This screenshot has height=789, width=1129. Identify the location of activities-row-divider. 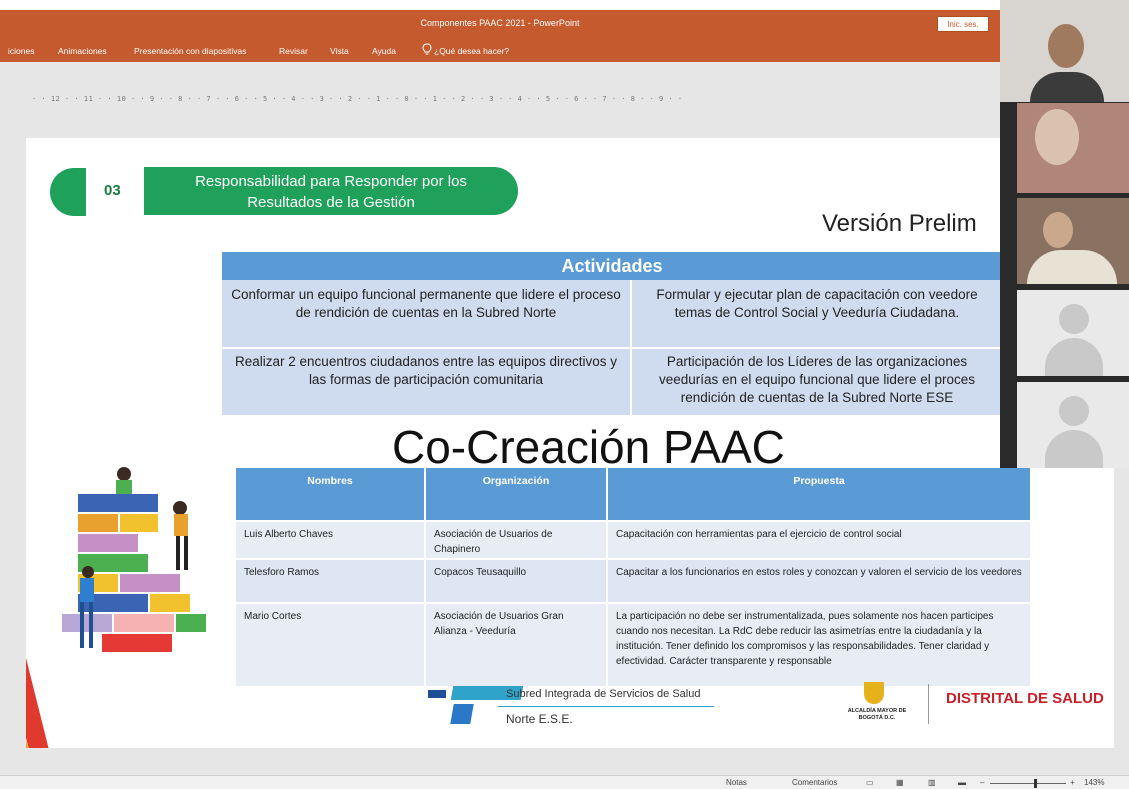
(612, 348).